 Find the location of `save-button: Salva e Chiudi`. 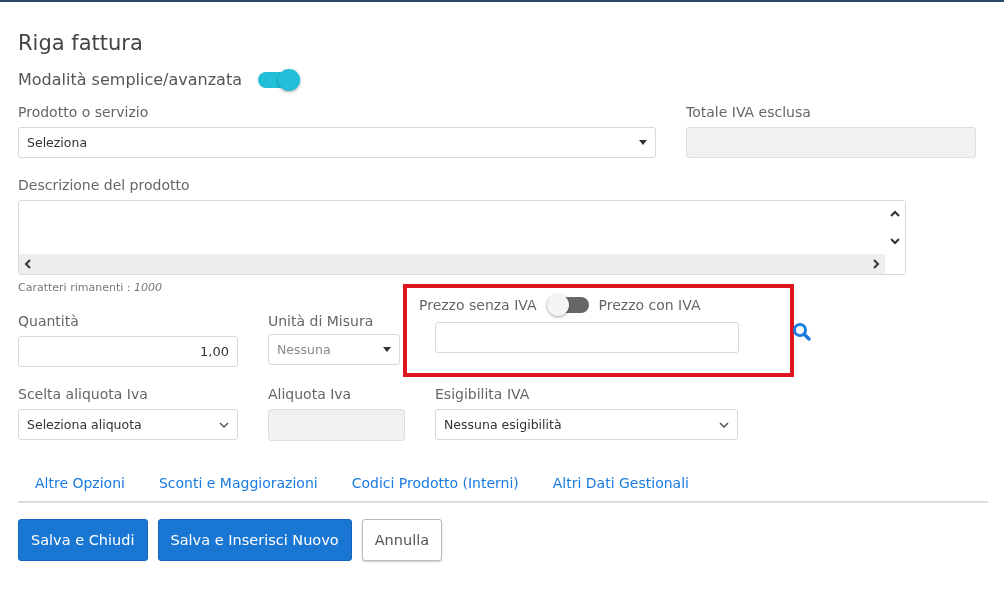

save-button: Salva e Chiudi is located at coordinates (83, 540).